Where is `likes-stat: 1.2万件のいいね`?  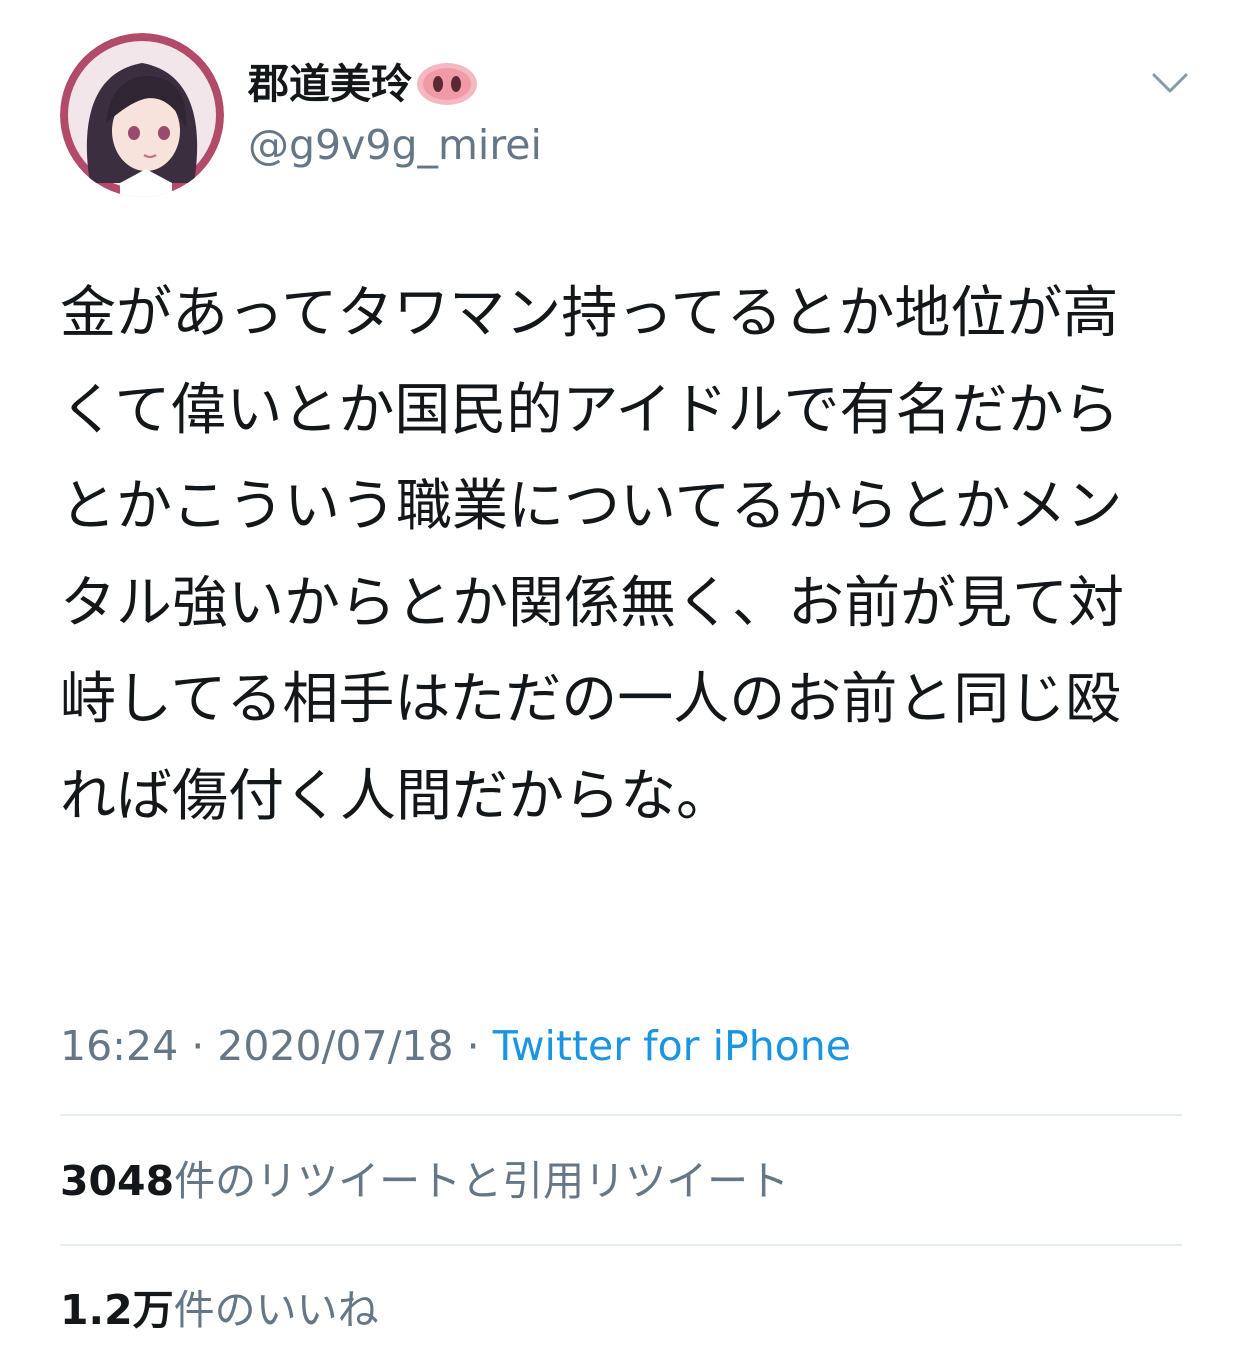
likes-stat: 1.2万件のいいね is located at coordinates (219, 1310).